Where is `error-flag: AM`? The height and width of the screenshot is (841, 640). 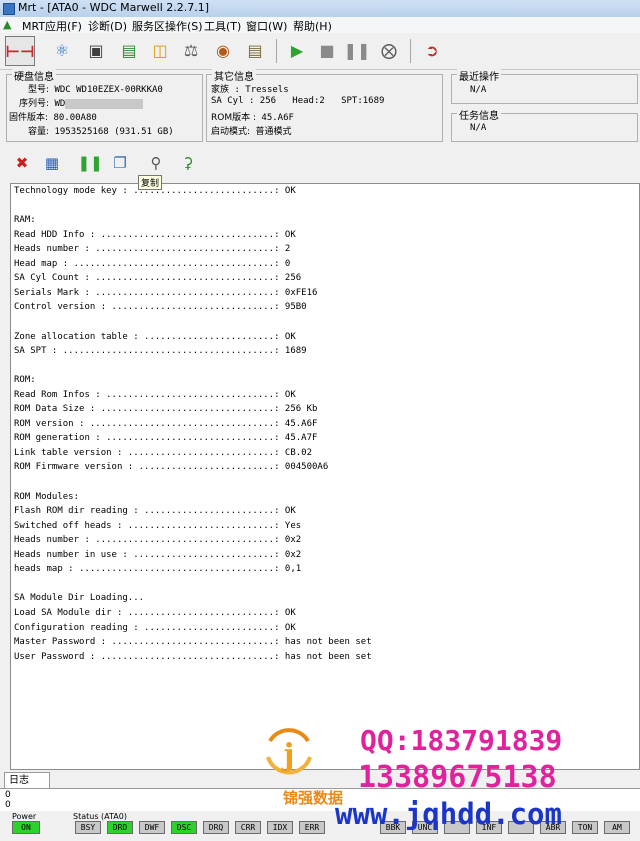 error-flag: AM is located at coordinates (617, 827).